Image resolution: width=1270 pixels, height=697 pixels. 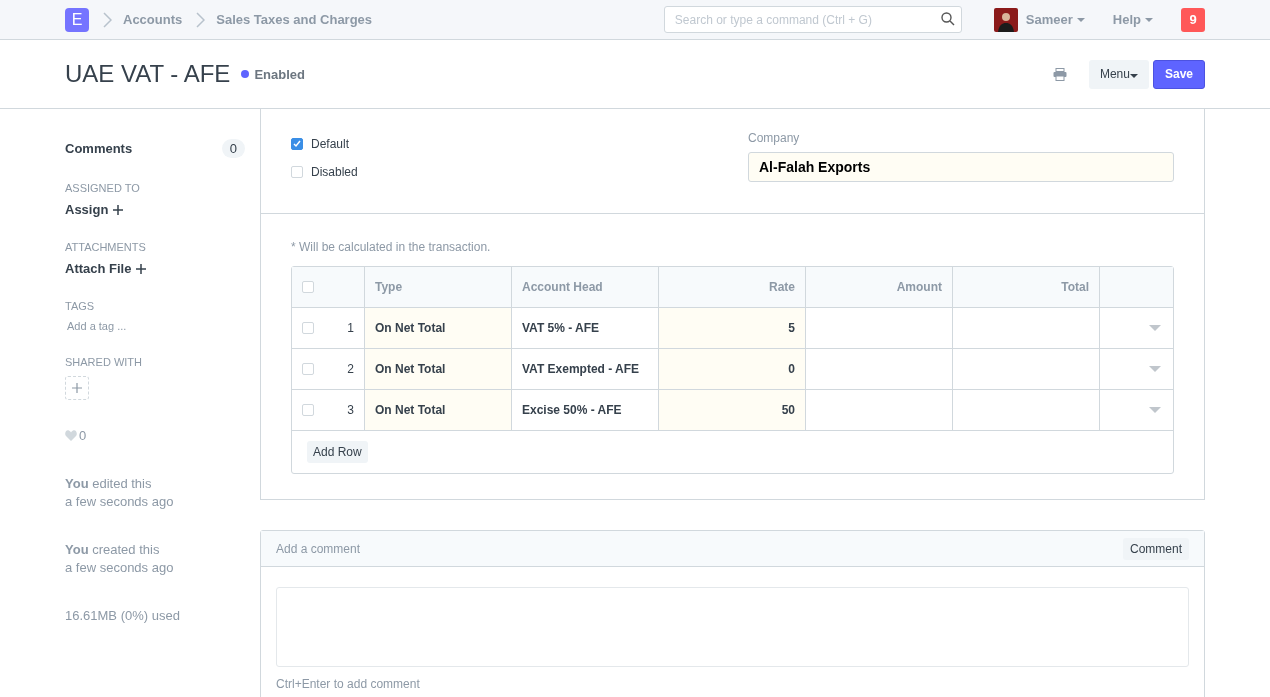 I want to click on row-index: 1, so click(x=350, y=328).